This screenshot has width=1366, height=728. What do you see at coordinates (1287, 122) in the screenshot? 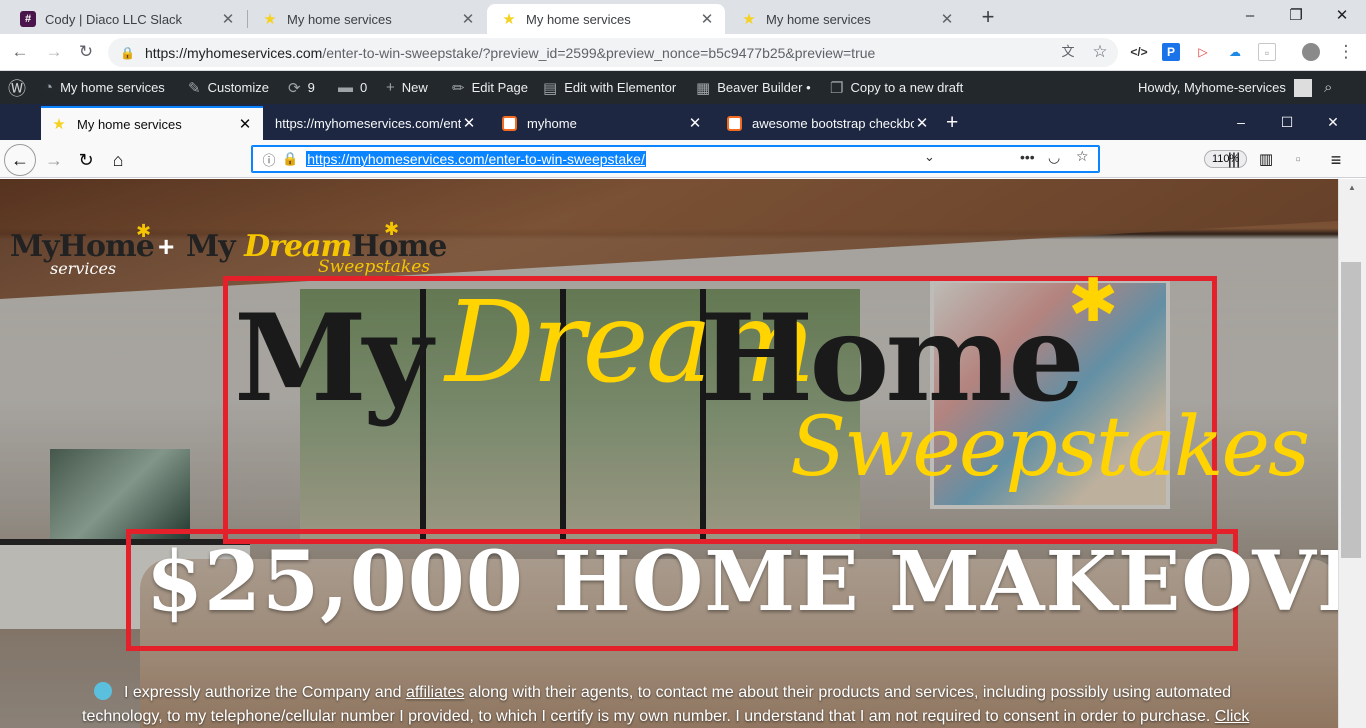
I see `ff-maximize-button: ☐` at bounding box center [1287, 122].